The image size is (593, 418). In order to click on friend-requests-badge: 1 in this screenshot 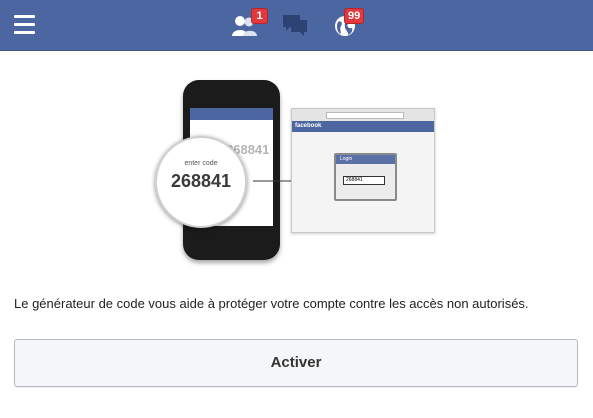, I will do `click(259, 16)`.